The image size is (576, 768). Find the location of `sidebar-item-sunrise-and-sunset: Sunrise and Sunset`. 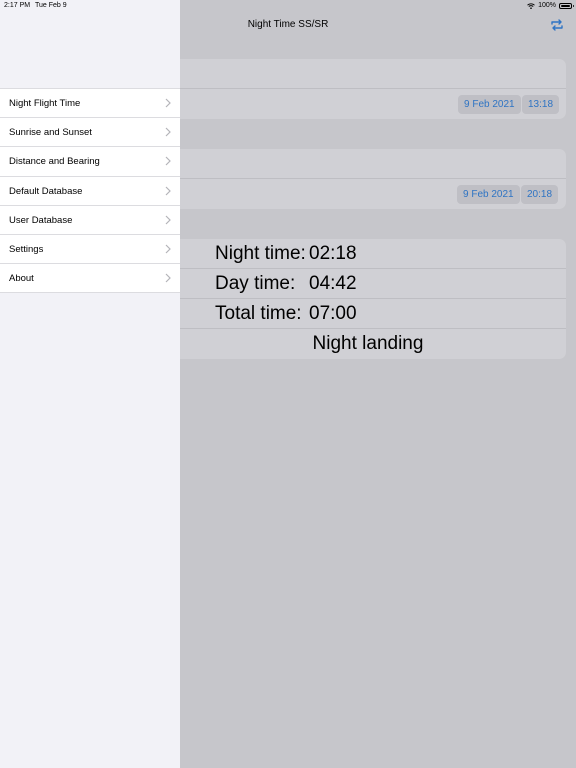

sidebar-item-sunrise-and-sunset: Sunrise and Sunset is located at coordinates (90, 133).